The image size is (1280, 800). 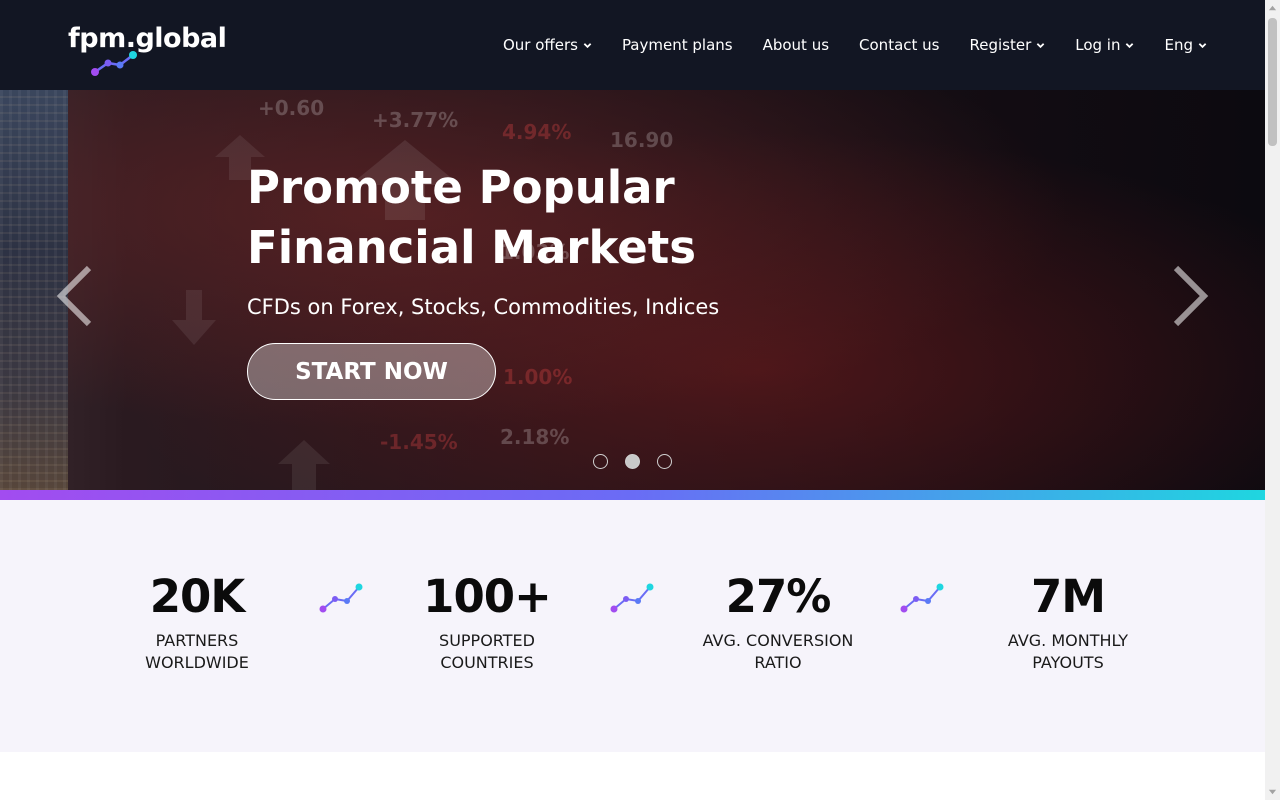 What do you see at coordinates (677, 45) in the screenshot?
I see `nav-payment-plans: Payment plans` at bounding box center [677, 45].